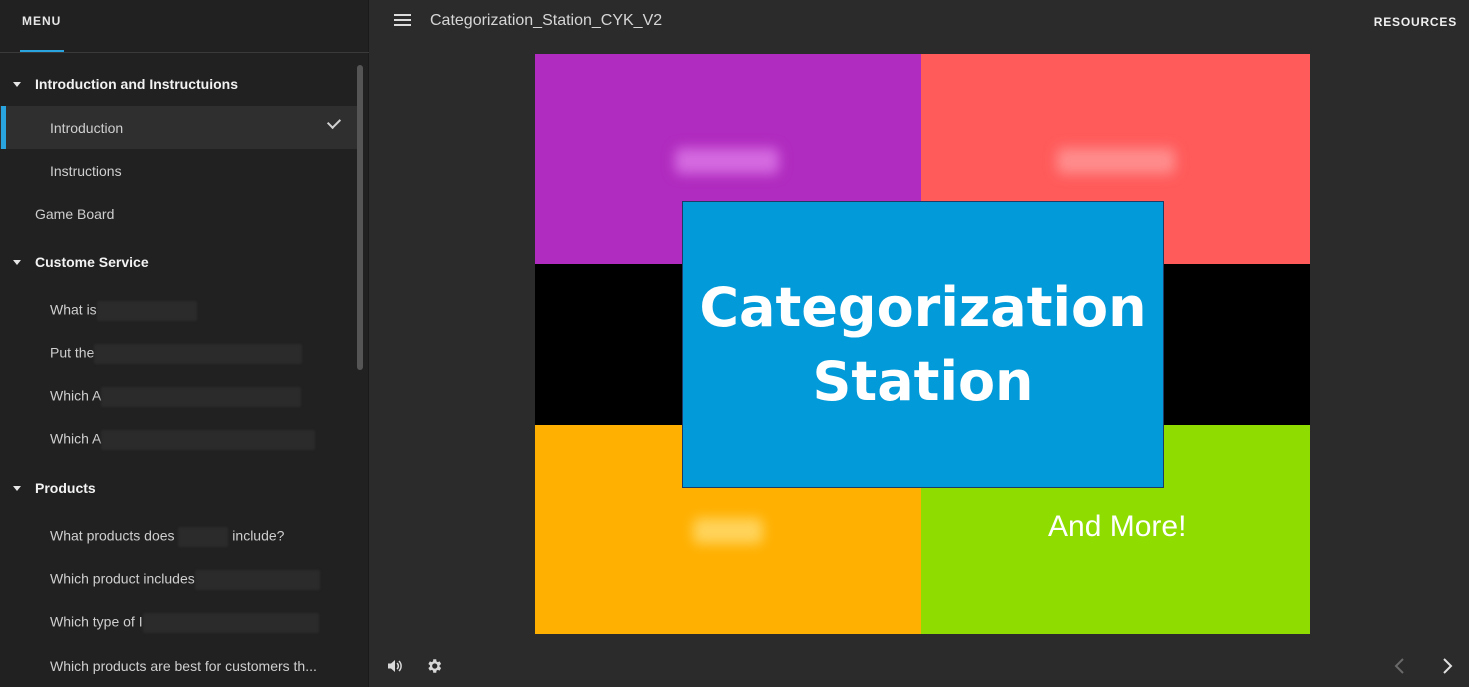 The width and height of the screenshot is (1469, 687). I want to click on section-products: Products, so click(179, 488).